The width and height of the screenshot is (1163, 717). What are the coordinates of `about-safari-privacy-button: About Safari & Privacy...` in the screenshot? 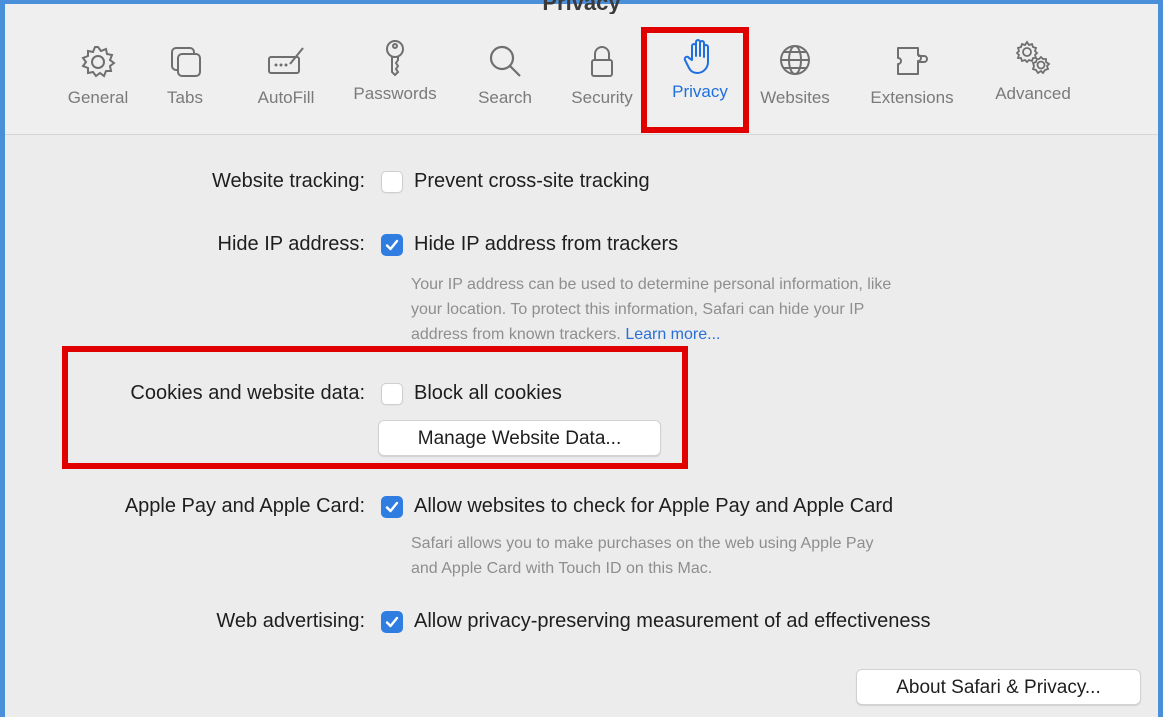 It's located at (998, 687).